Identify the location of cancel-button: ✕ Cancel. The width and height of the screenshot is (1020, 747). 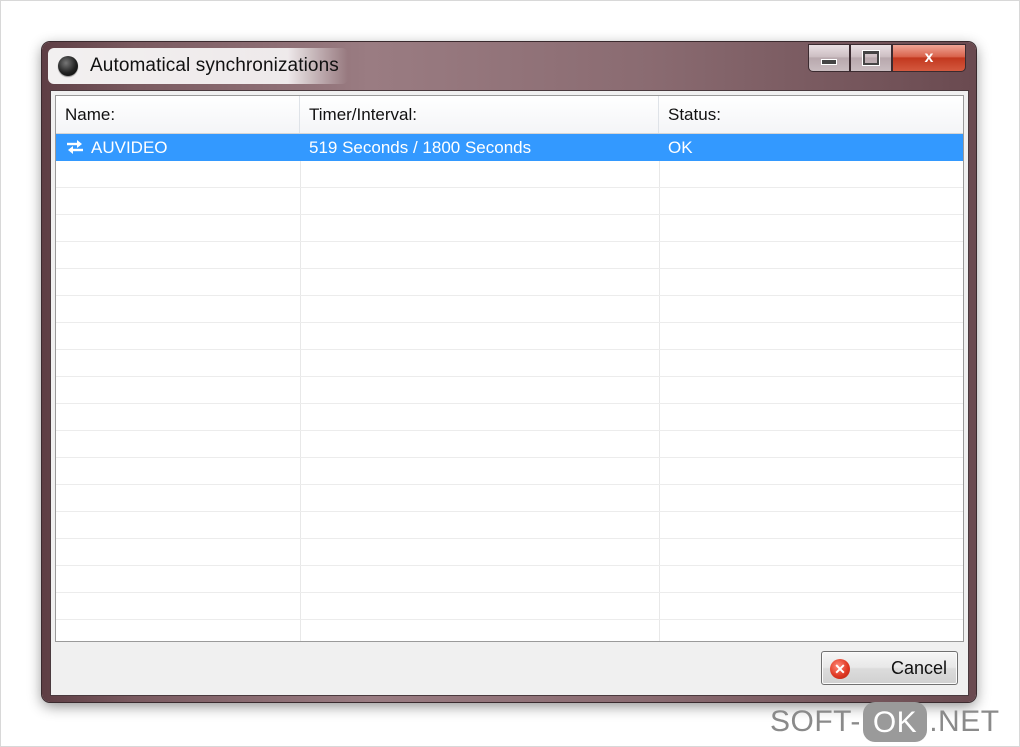
(889, 668).